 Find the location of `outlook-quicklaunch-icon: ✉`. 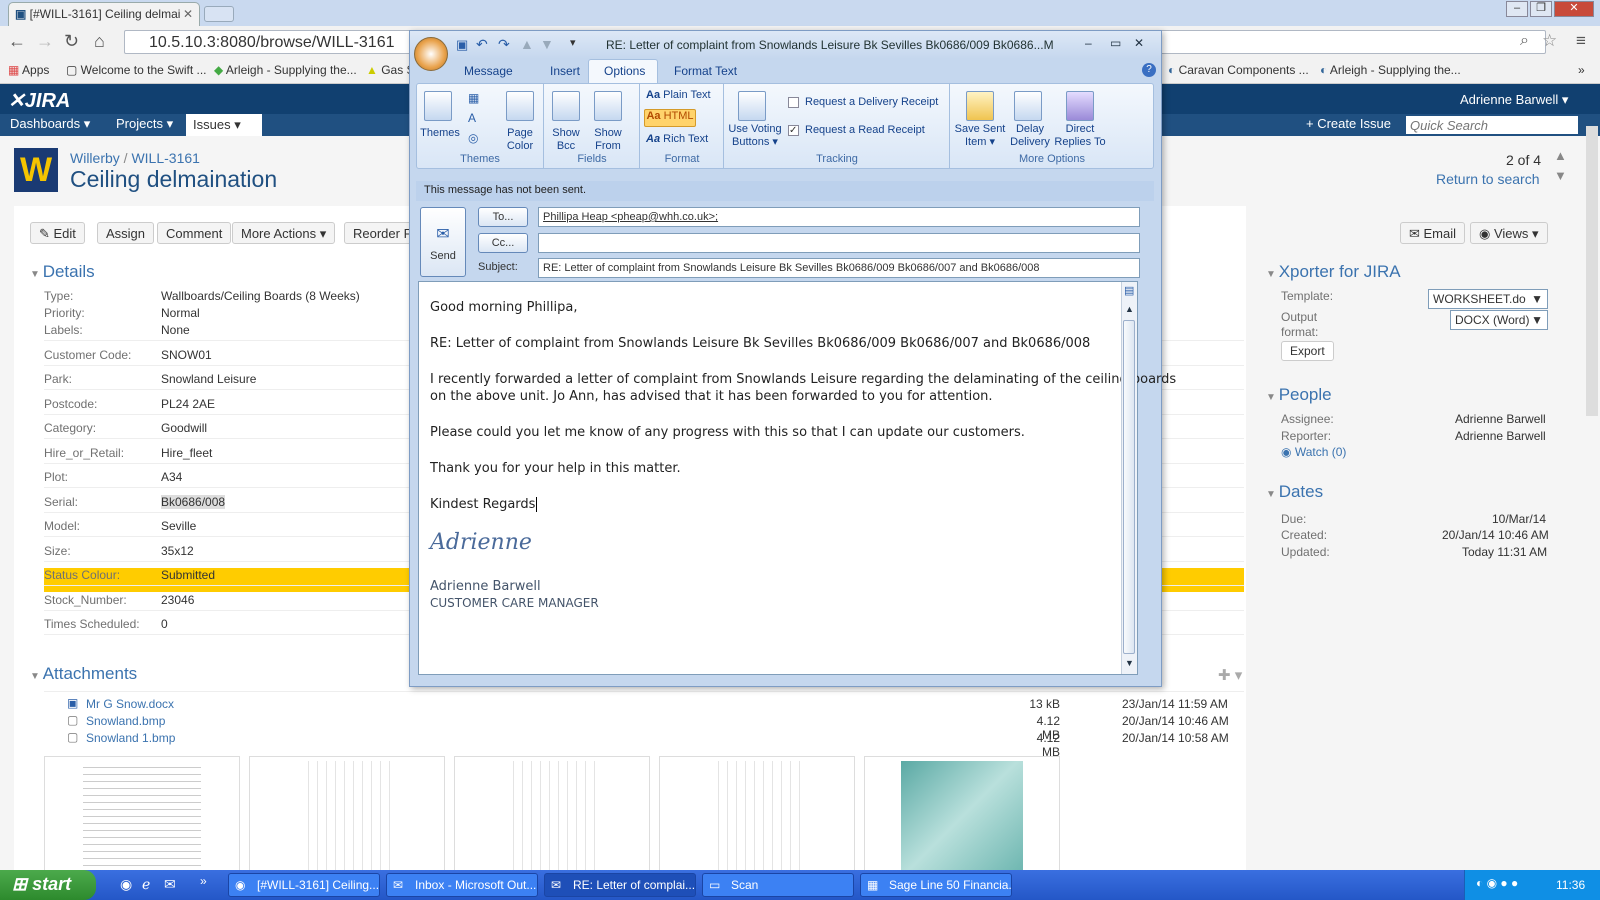

outlook-quicklaunch-icon: ✉ is located at coordinates (170, 884).